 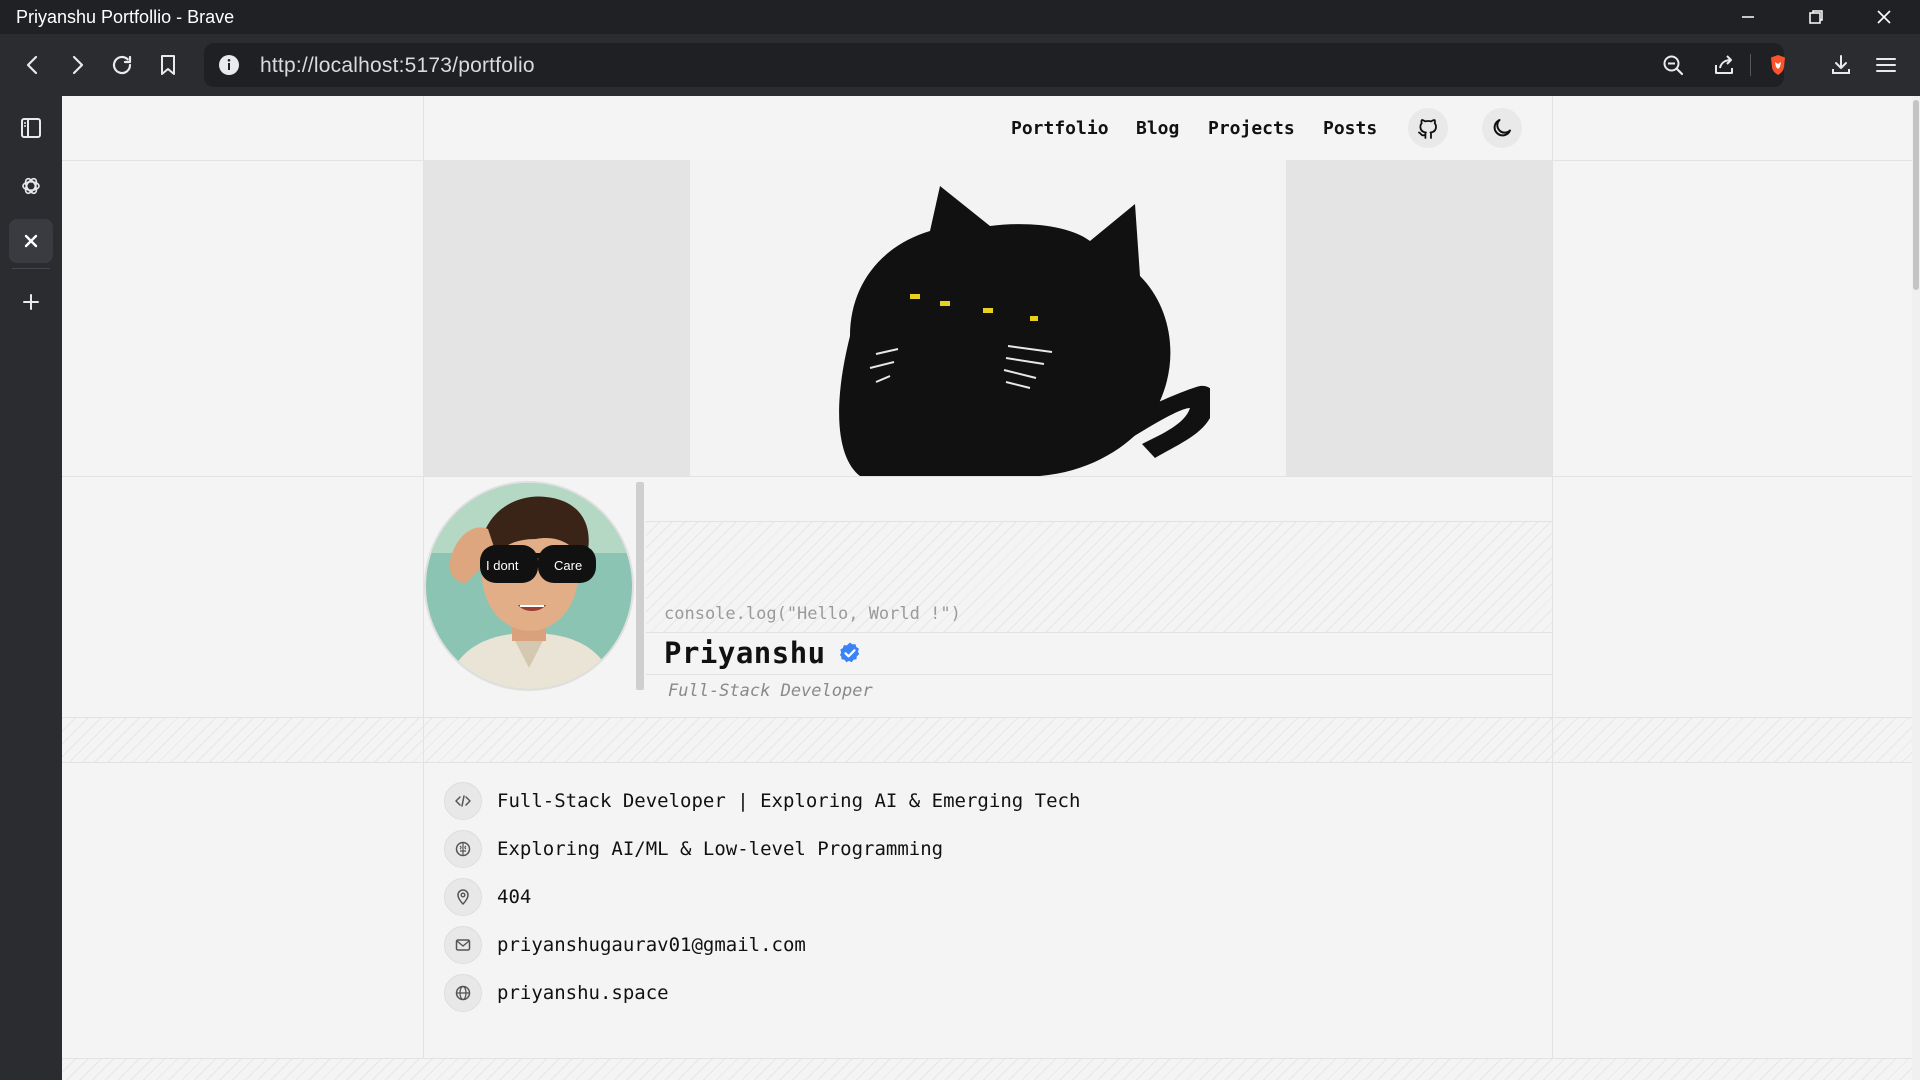 I want to click on profile-name-row: Priyanshu, so click(x=763, y=653).